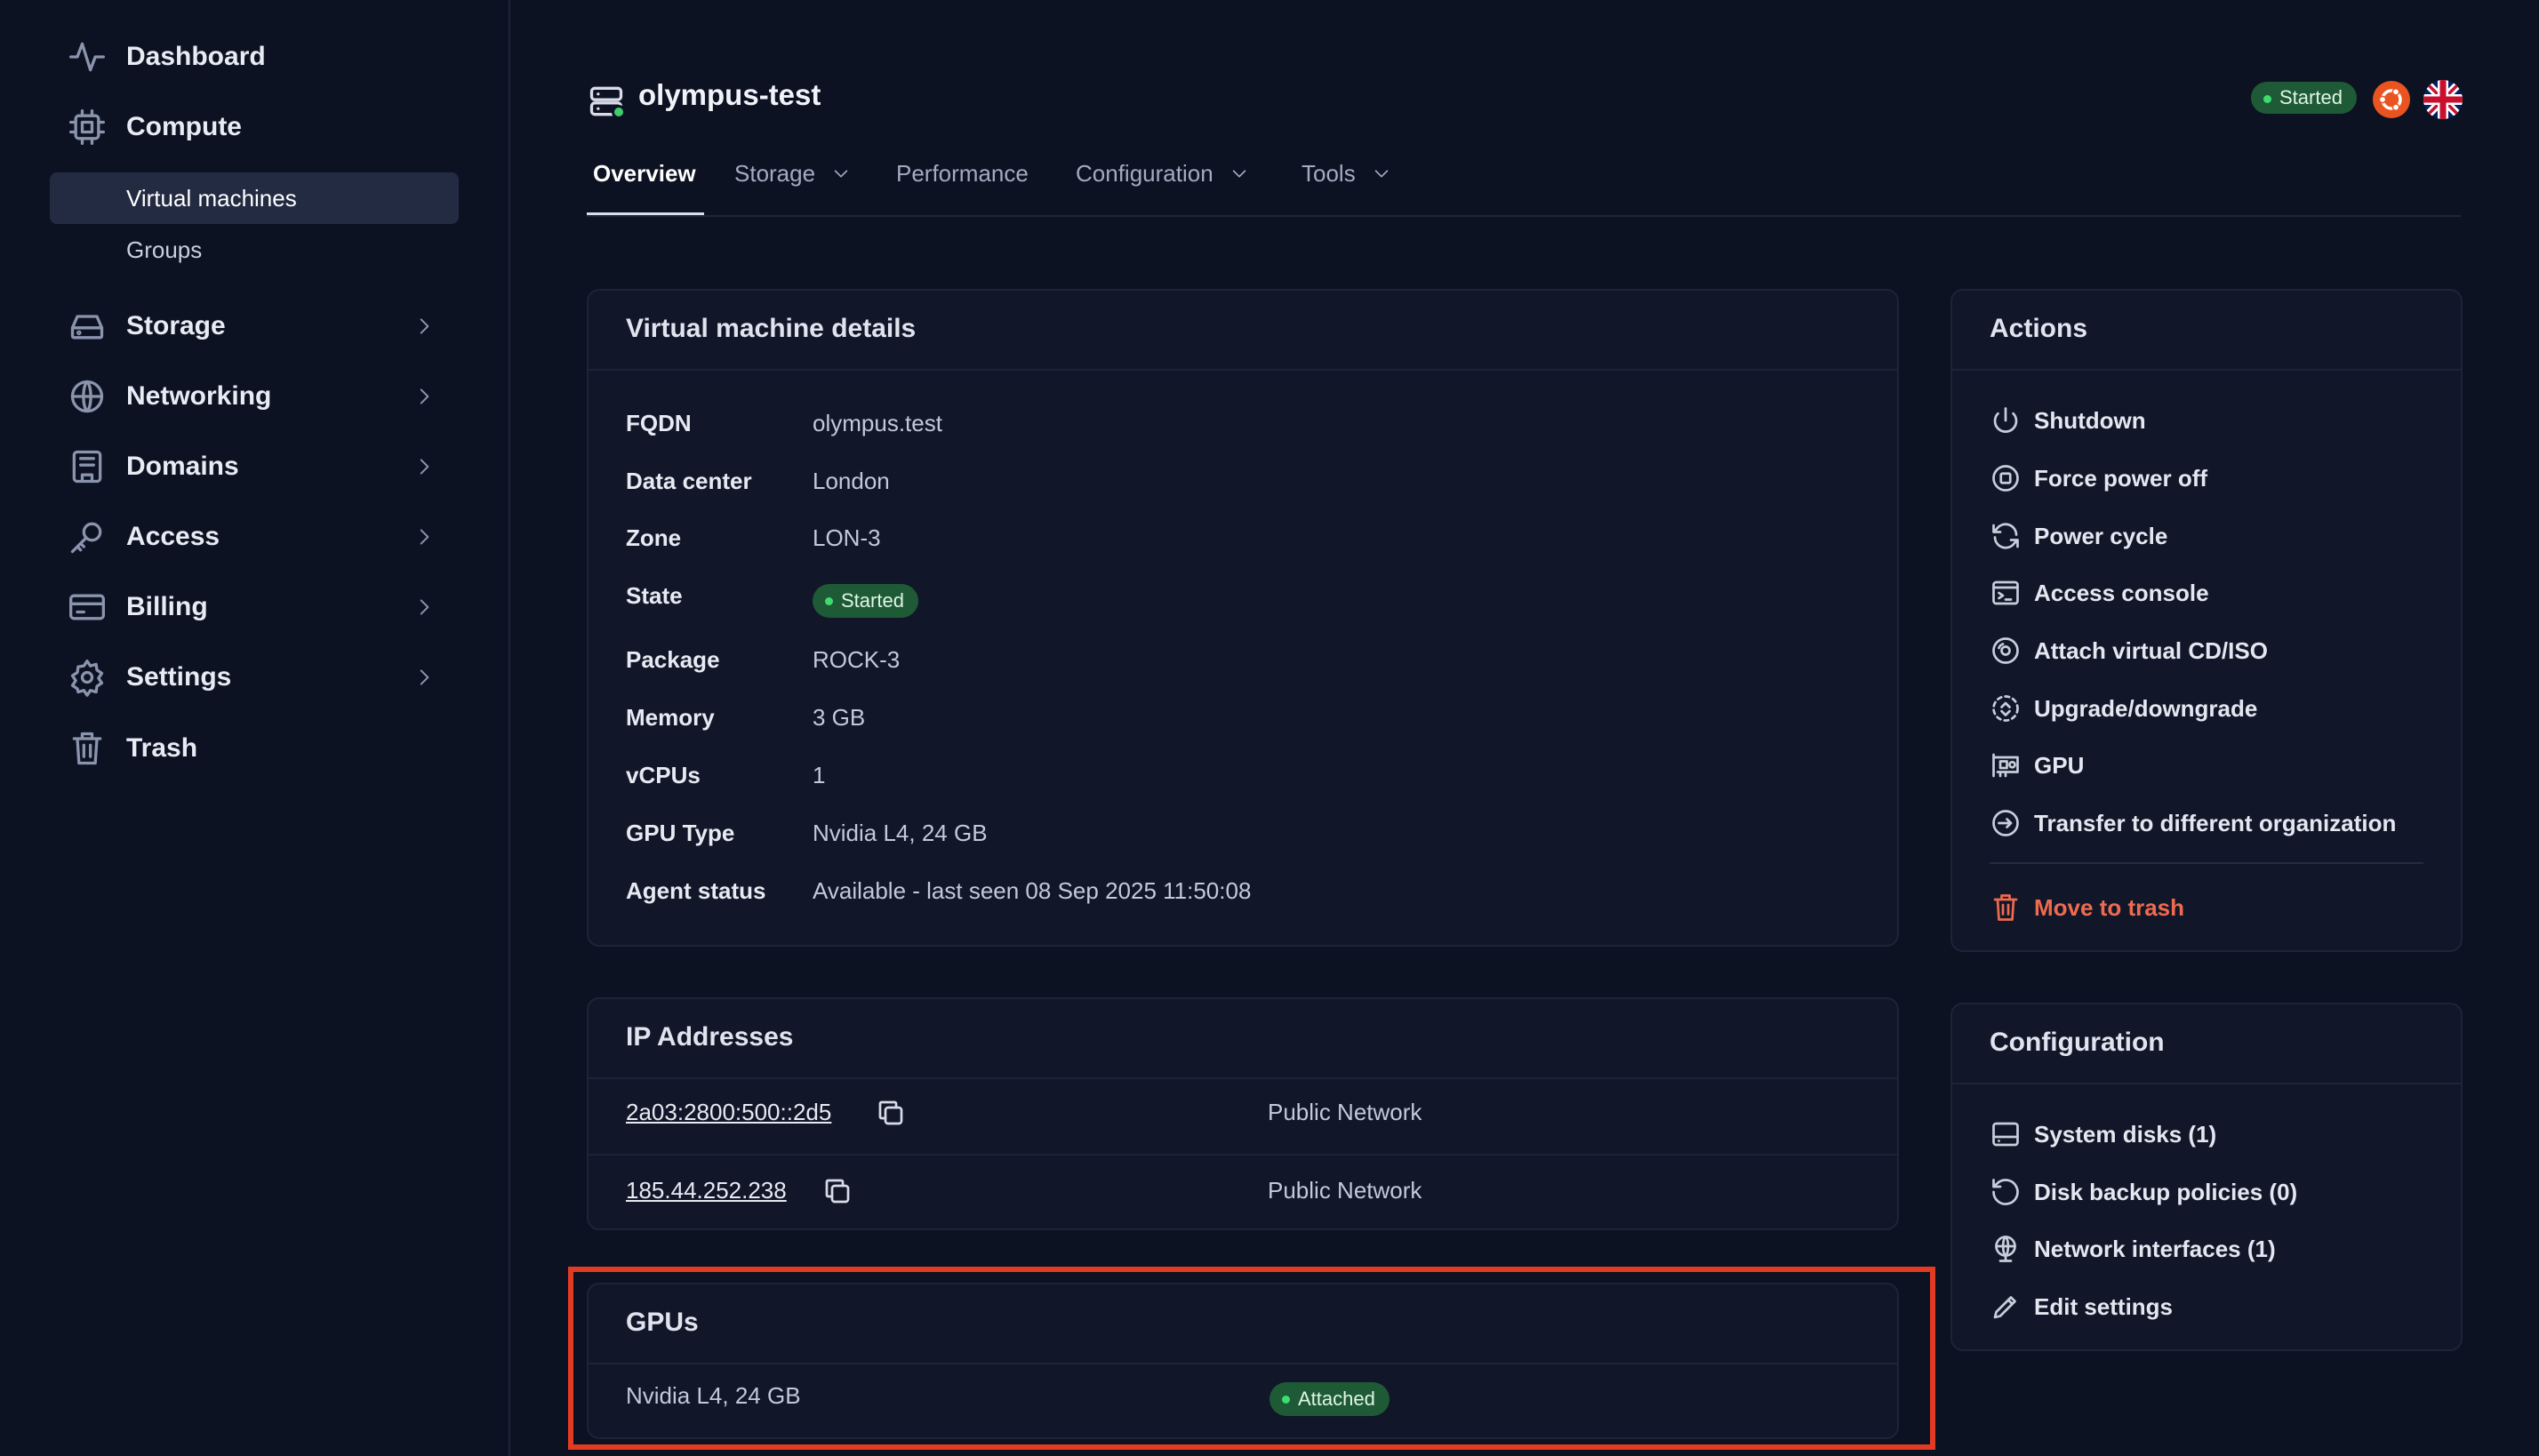 Image resolution: width=2539 pixels, height=1456 pixels. What do you see at coordinates (645, 183) in the screenshot?
I see `tab-overview: Overview` at bounding box center [645, 183].